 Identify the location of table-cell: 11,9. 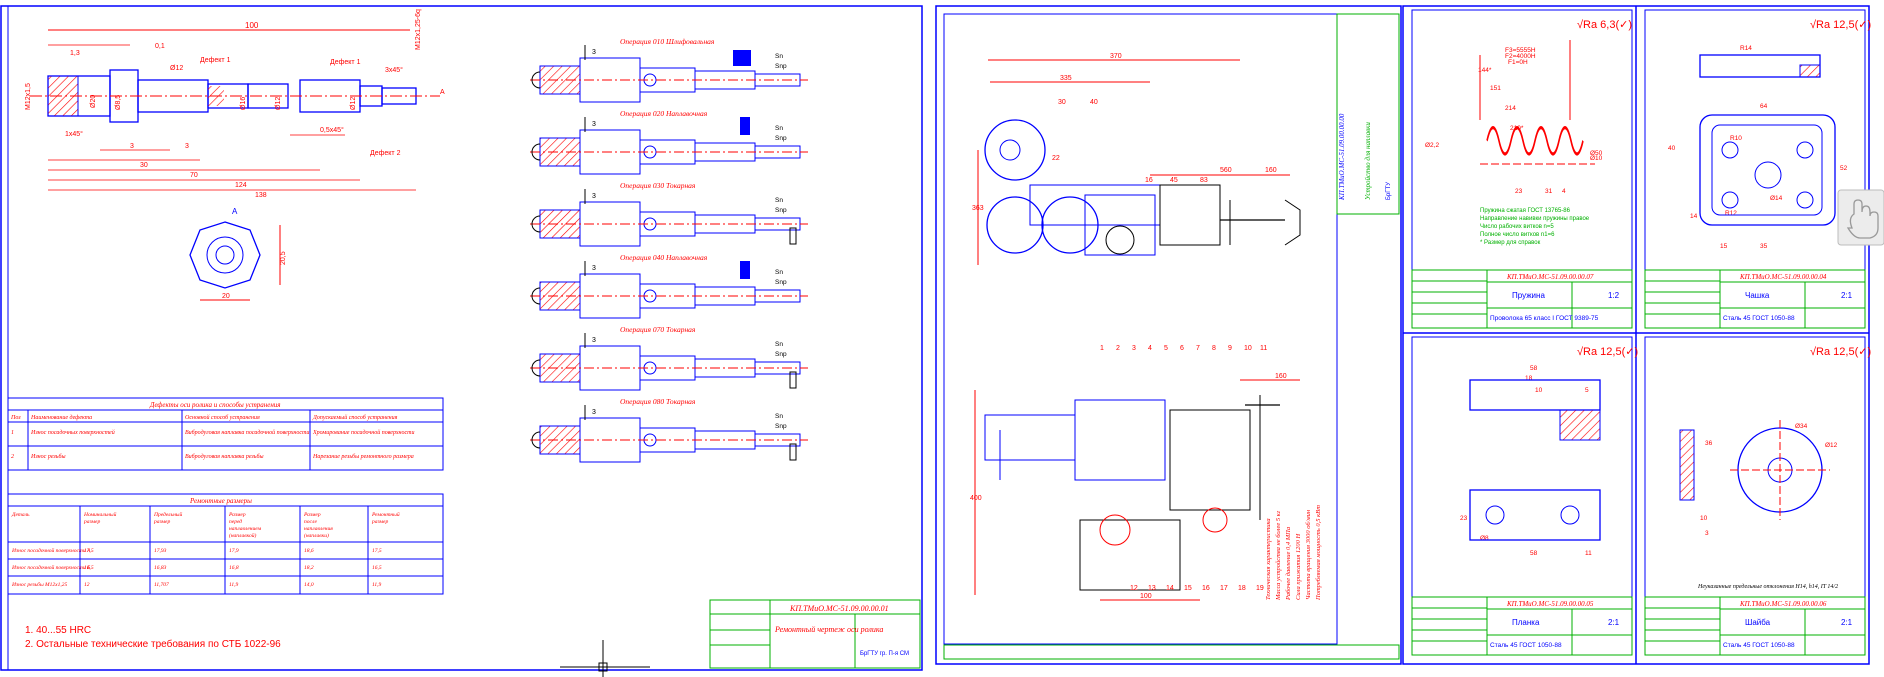
(376, 585).